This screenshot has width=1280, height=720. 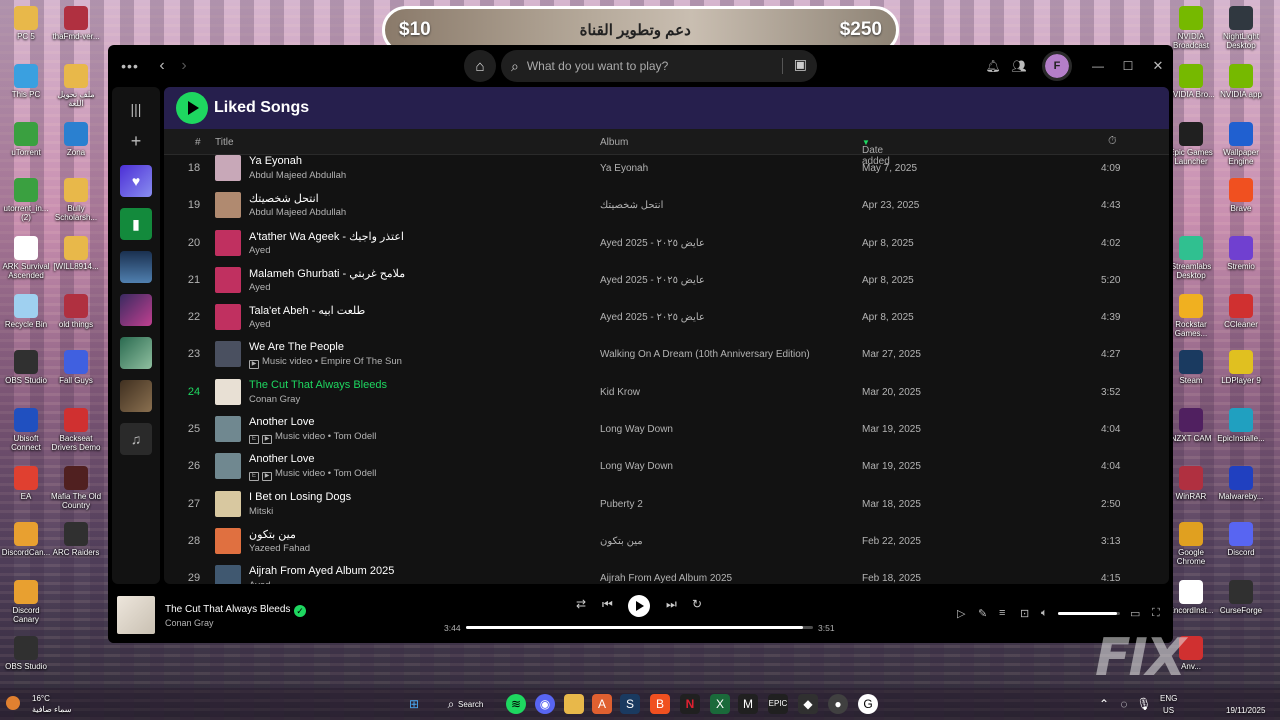 What do you see at coordinates (76, 139) in the screenshot?
I see `desktop-shortcut: Zona` at bounding box center [76, 139].